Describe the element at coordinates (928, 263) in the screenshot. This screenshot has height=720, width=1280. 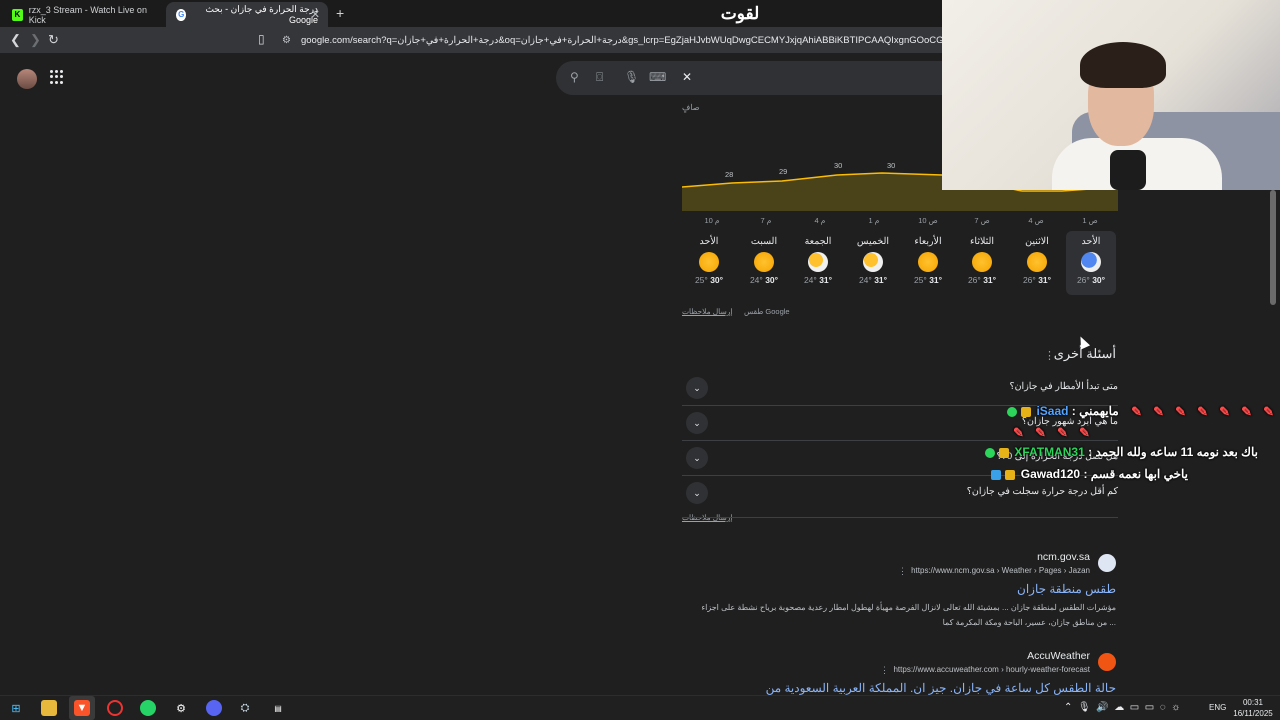
I see `forecast-day: الأربعاء 25° 31°` at that location.